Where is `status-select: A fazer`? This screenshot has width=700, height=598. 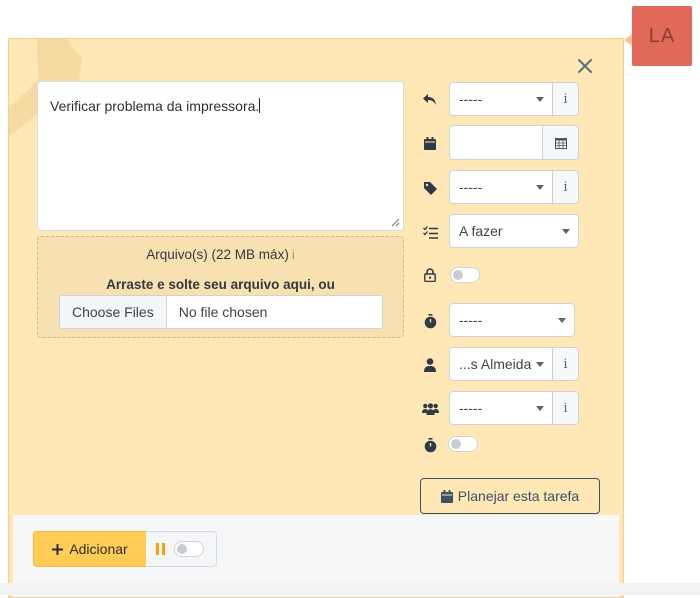 status-select: A fazer is located at coordinates (514, 231).